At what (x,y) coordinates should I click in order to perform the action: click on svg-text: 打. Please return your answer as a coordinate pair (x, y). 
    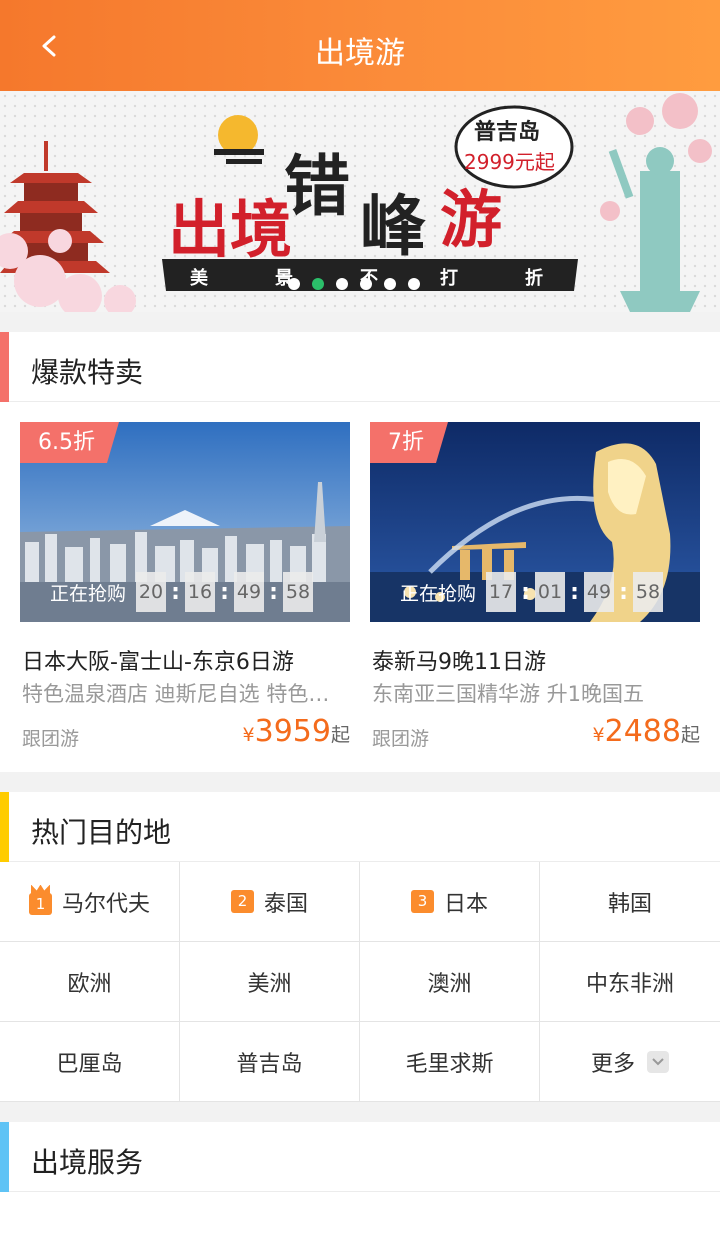
    Looking at the image, I should click on (449, 278).